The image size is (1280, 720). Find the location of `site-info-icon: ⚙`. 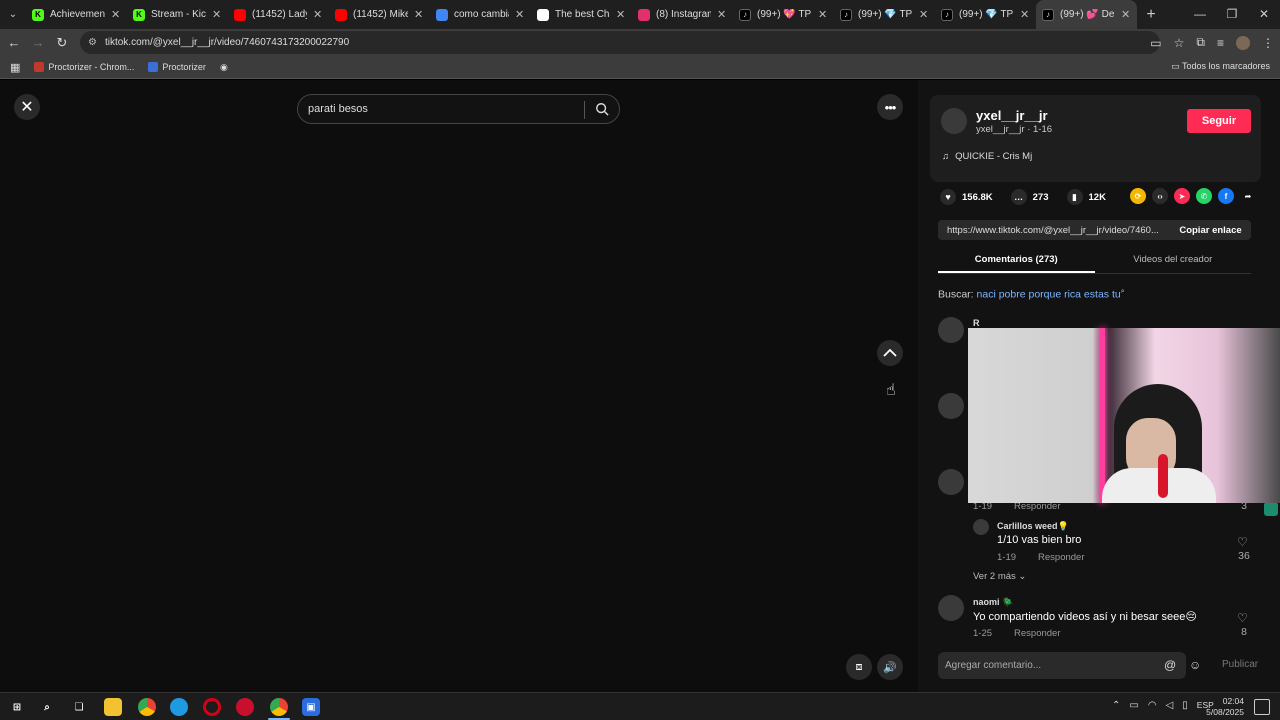

site-info-icon: ⚙ is located at coordinates (92, 42).